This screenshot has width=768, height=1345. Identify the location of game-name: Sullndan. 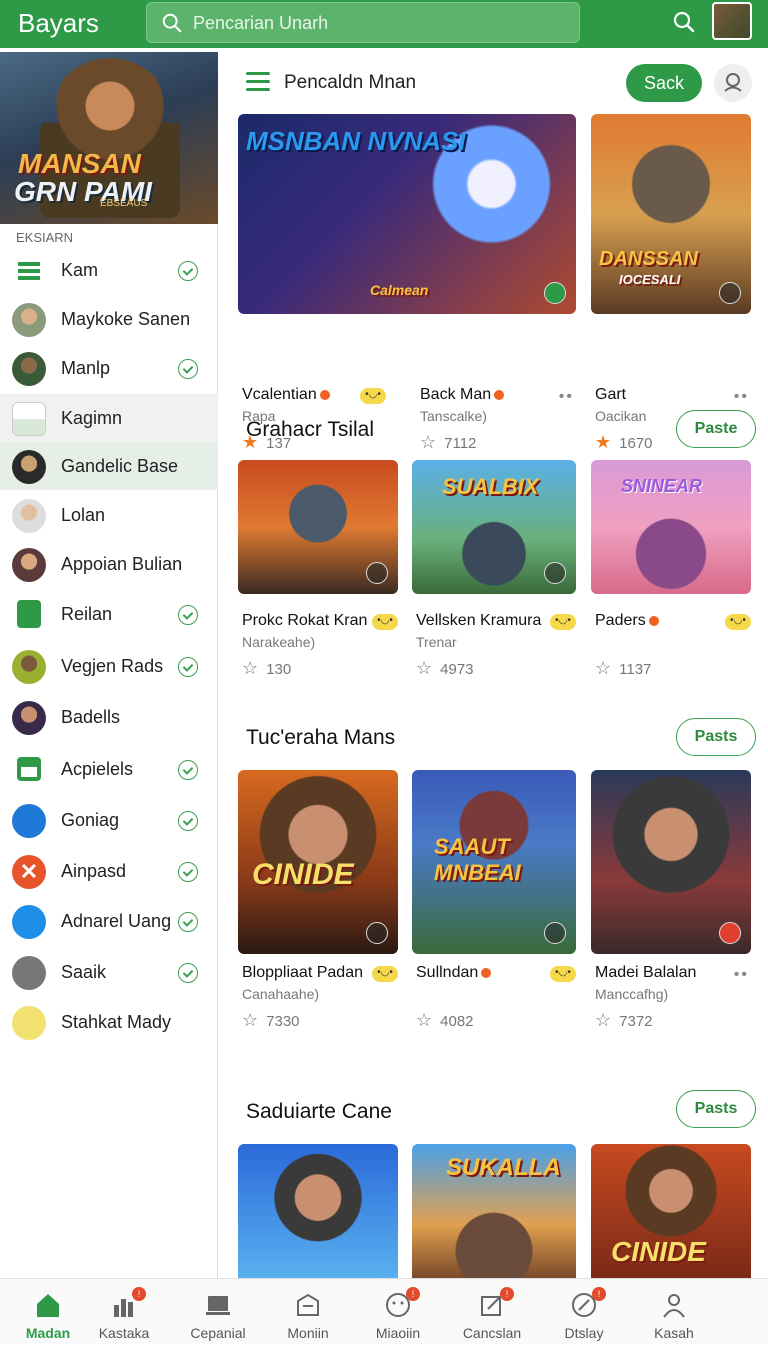
(454, 973).